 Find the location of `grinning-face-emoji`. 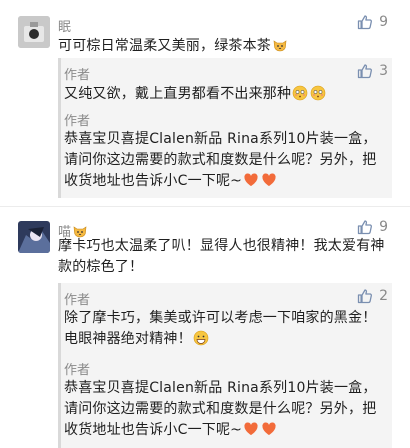

grinning-face-emoji is located at coordinates (201, 338).